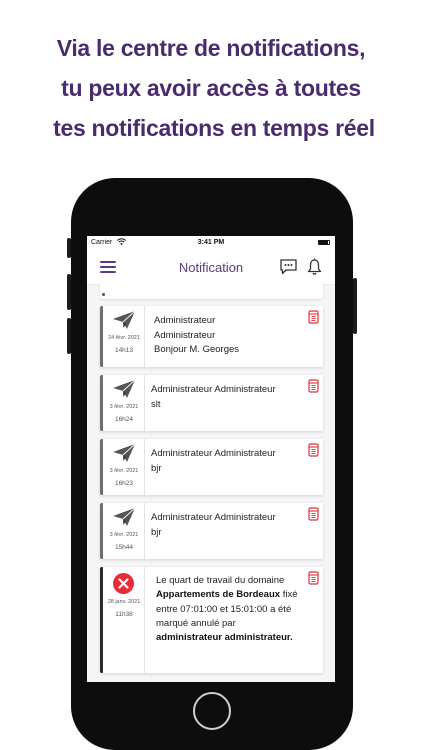 The image size is (422, 750). Describe the element at coordinates (69, 248) in the screenshot. I see `mute-switch` at that location.